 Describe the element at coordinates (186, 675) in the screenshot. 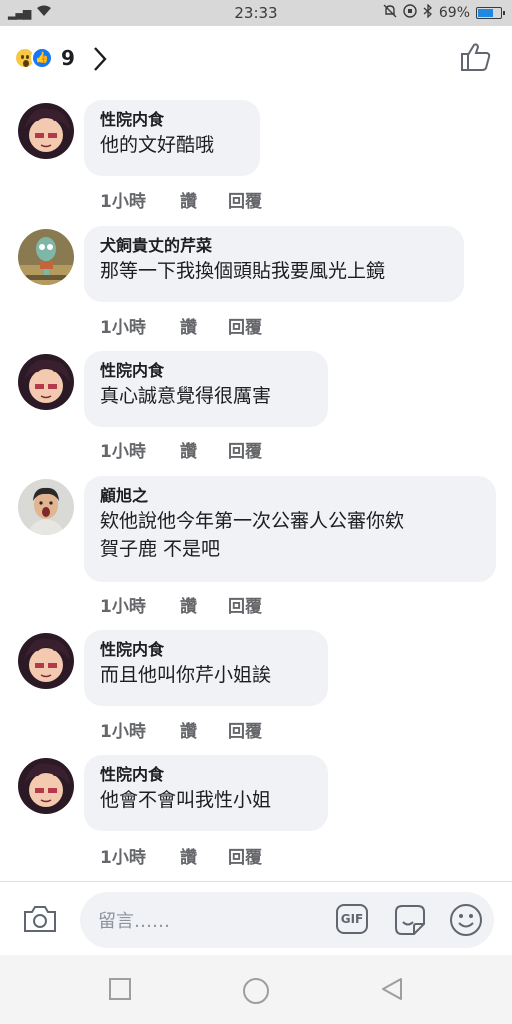

I see `comment-text: 而且他叫你芹小姐誒` at that location.